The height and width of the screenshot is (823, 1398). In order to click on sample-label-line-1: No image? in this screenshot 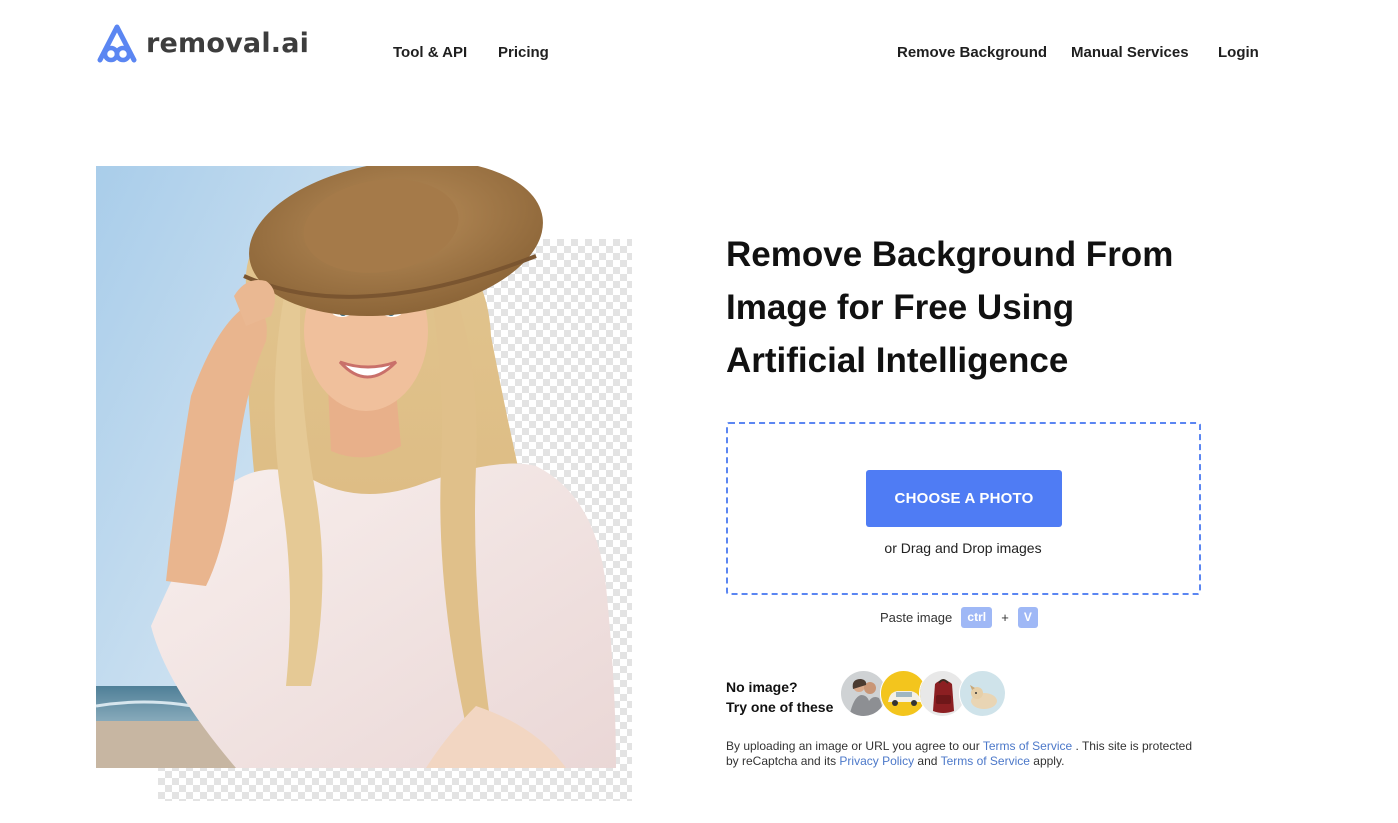, I will do `click(762, 687)`.